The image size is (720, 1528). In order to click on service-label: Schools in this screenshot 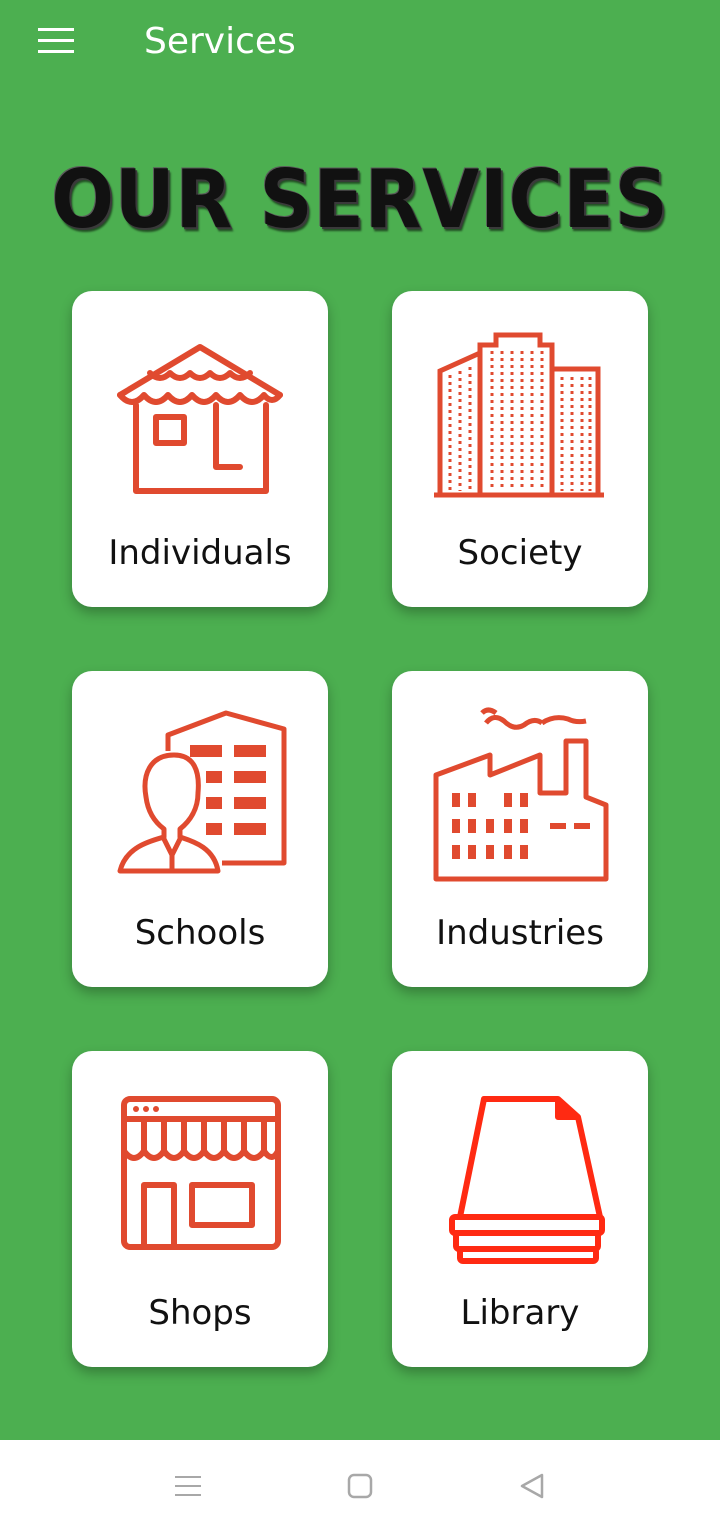, I will do `click(200, 933)`.